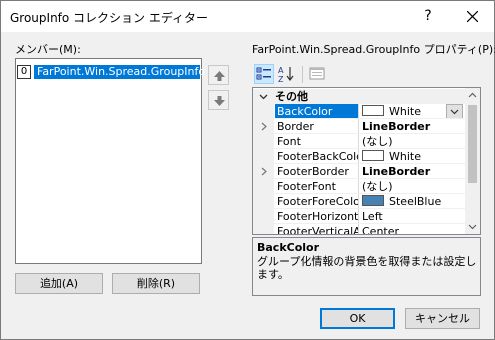 Image resolution: width=495 pixels, height=340 pixels. What do you see at coordinates (316, 229) in the screenshot?
I see `property-name: FooterVerticalA` at bounding box center [316, 229].